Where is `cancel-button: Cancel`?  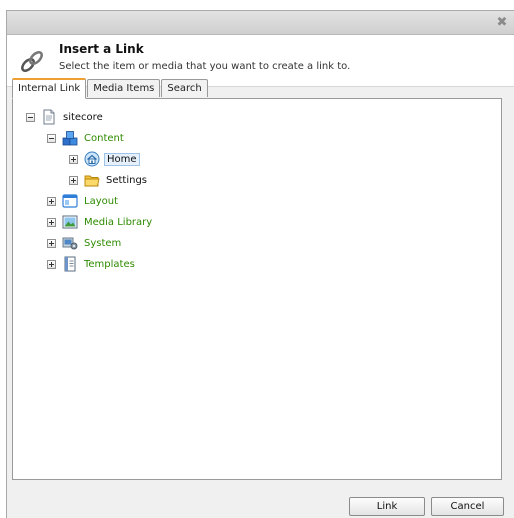
cancel-button: Cancel is located at coordinates (467, 506).